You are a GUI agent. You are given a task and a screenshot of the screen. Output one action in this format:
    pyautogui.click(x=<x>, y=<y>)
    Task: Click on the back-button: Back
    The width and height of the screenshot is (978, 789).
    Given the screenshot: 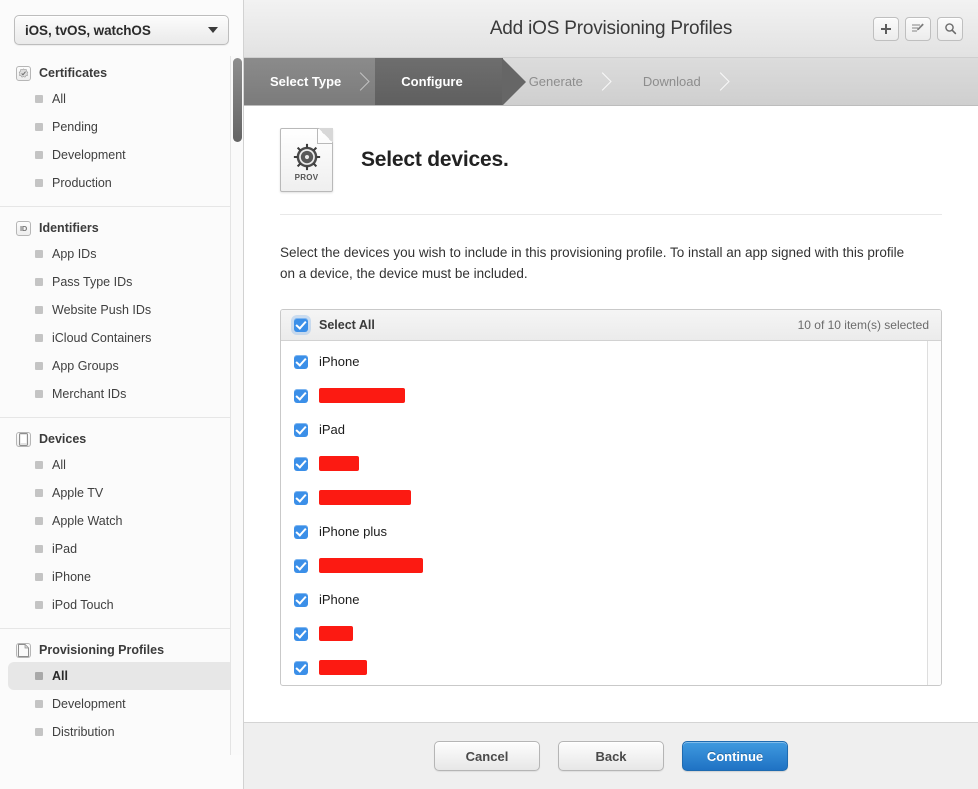 What is the action you would take?
    pyautogui.click(x=611, y=756)
    